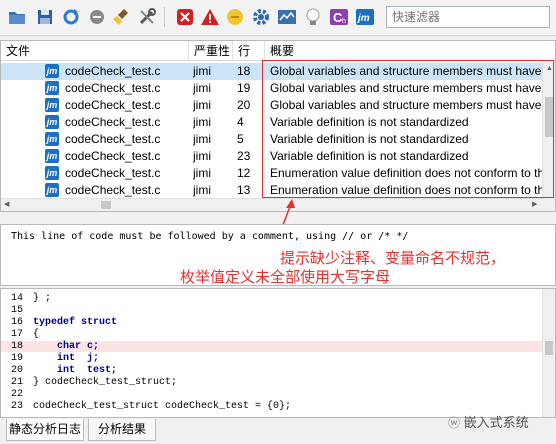  What do you see at coordinates (271, 310) in the screenshot?
I see `code-line: 15` at bounding box center [271, 310].